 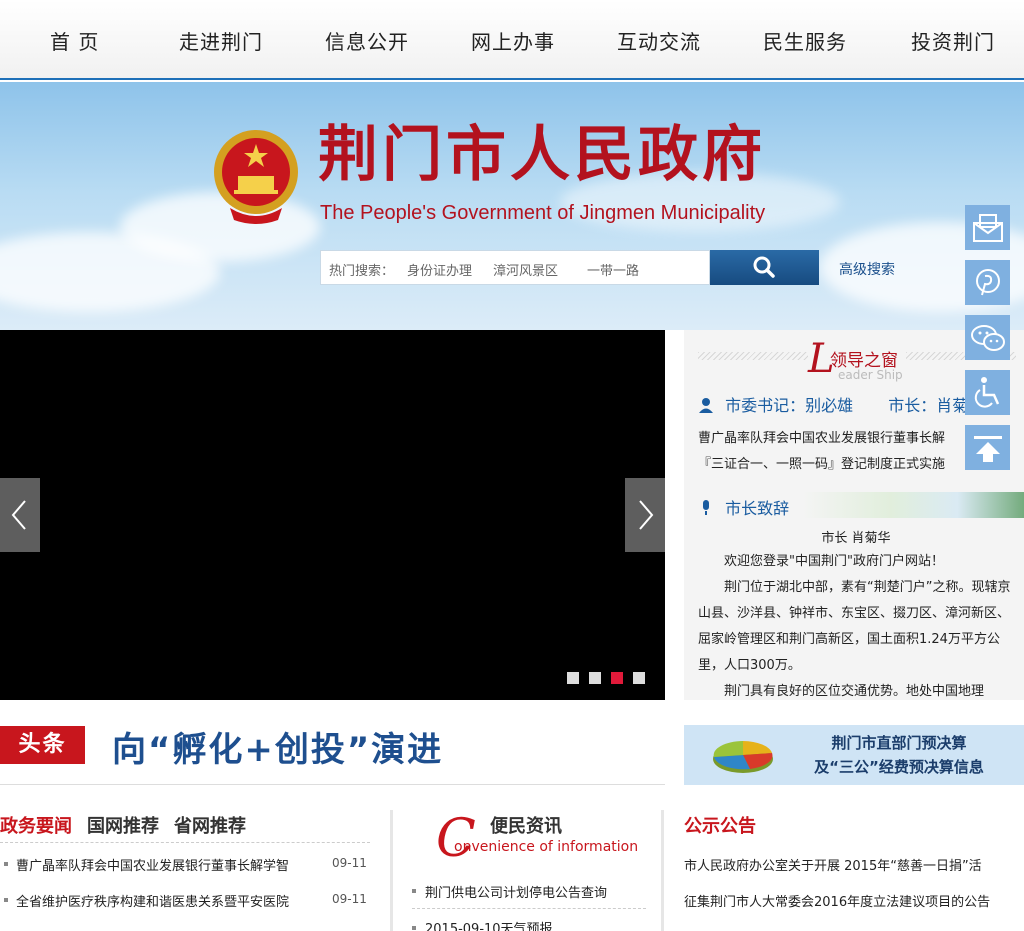 I want to click on feedback-icon, so click(x=987, y=281).